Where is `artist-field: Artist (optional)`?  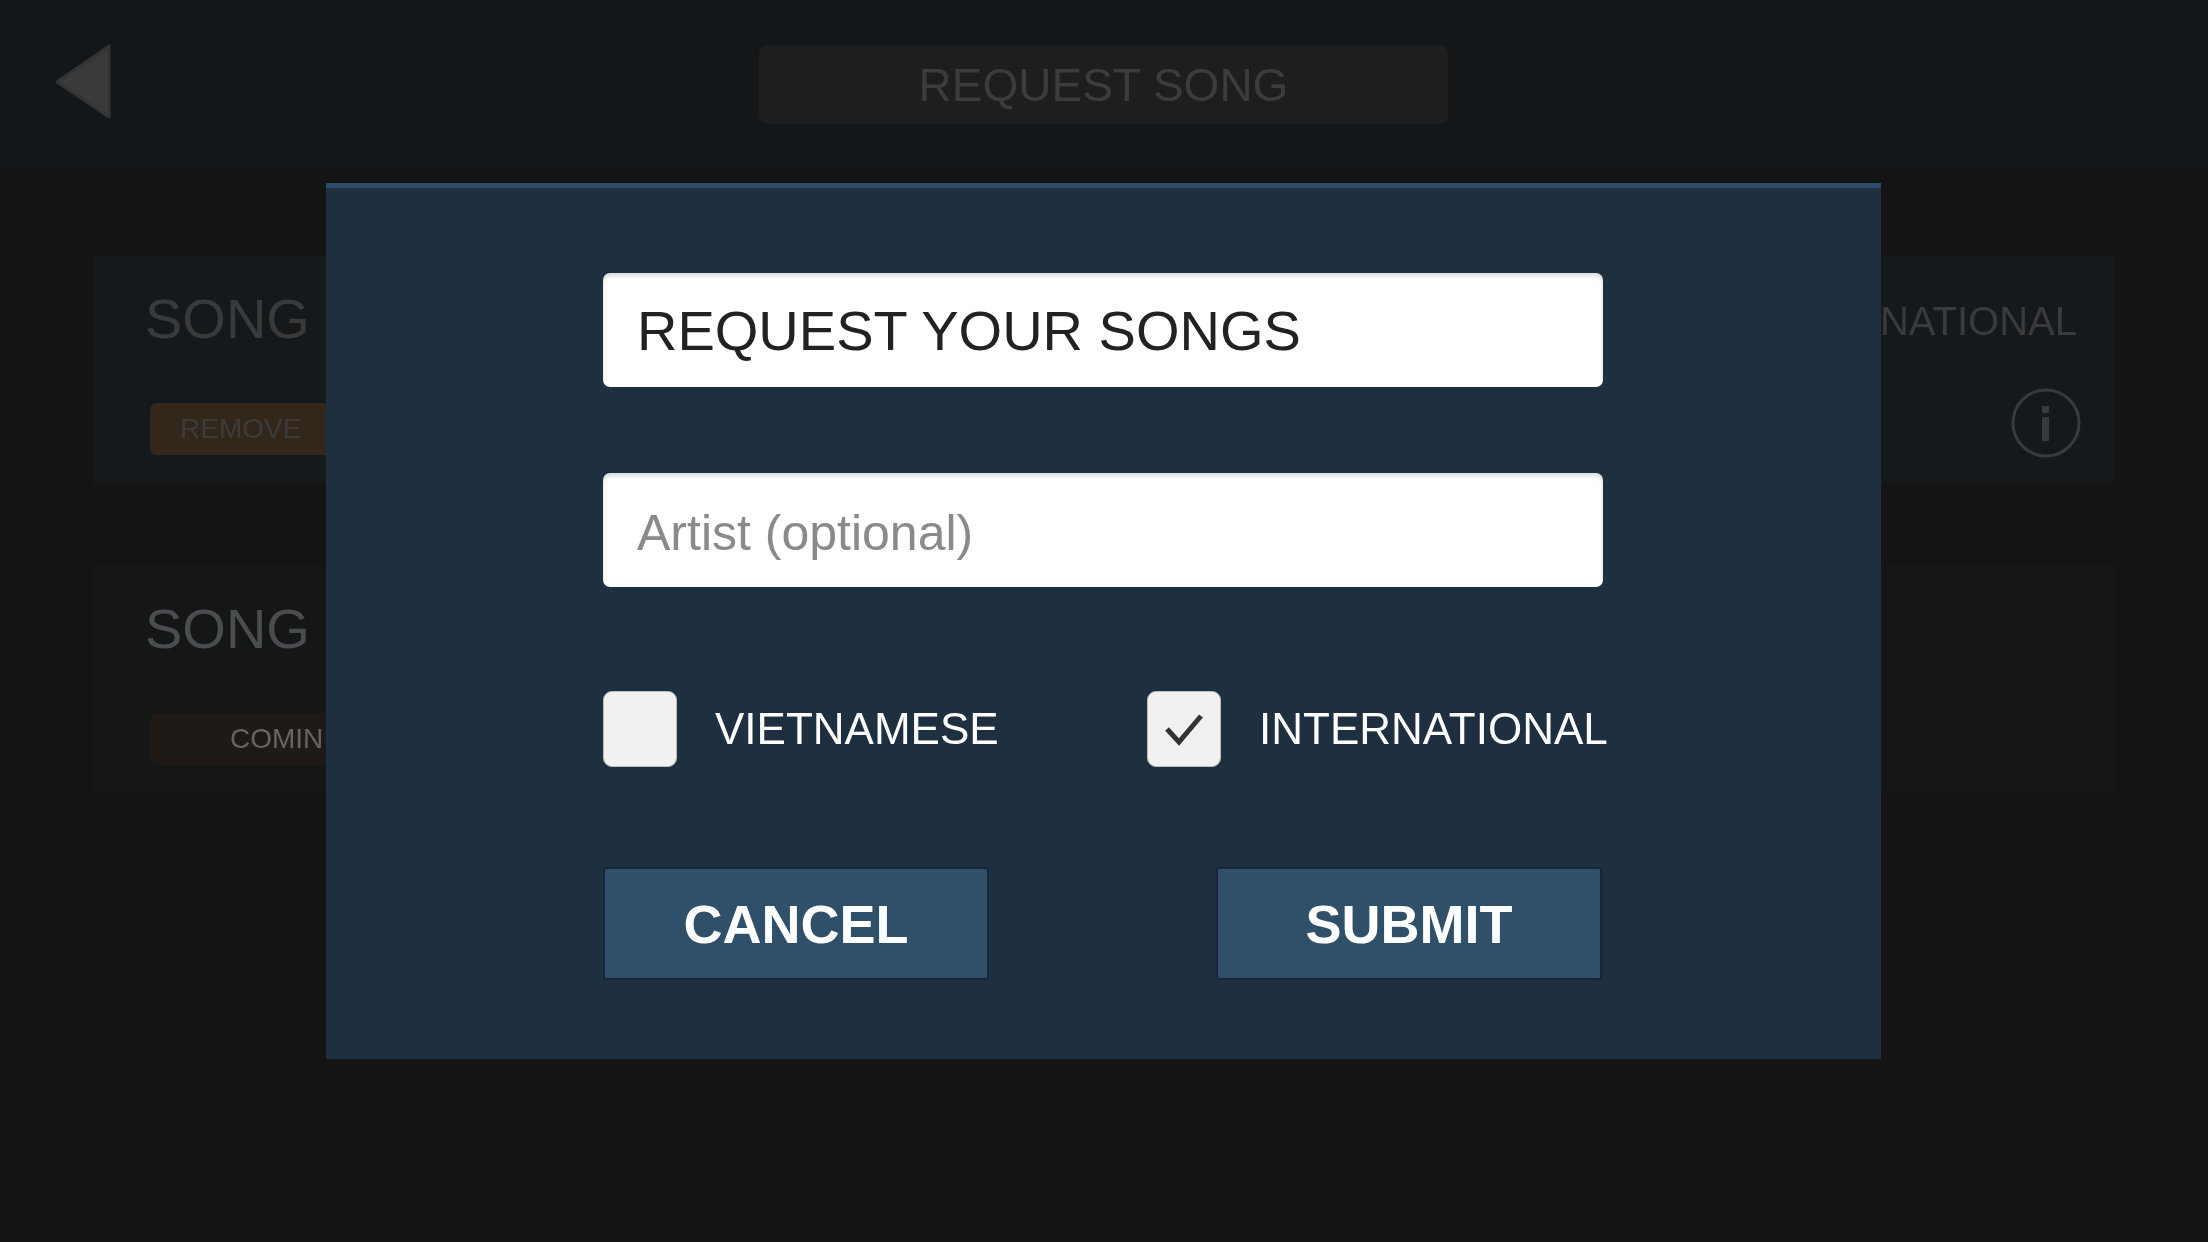
artist-field: Artist (optional) is located at coordinates (1103, 530).